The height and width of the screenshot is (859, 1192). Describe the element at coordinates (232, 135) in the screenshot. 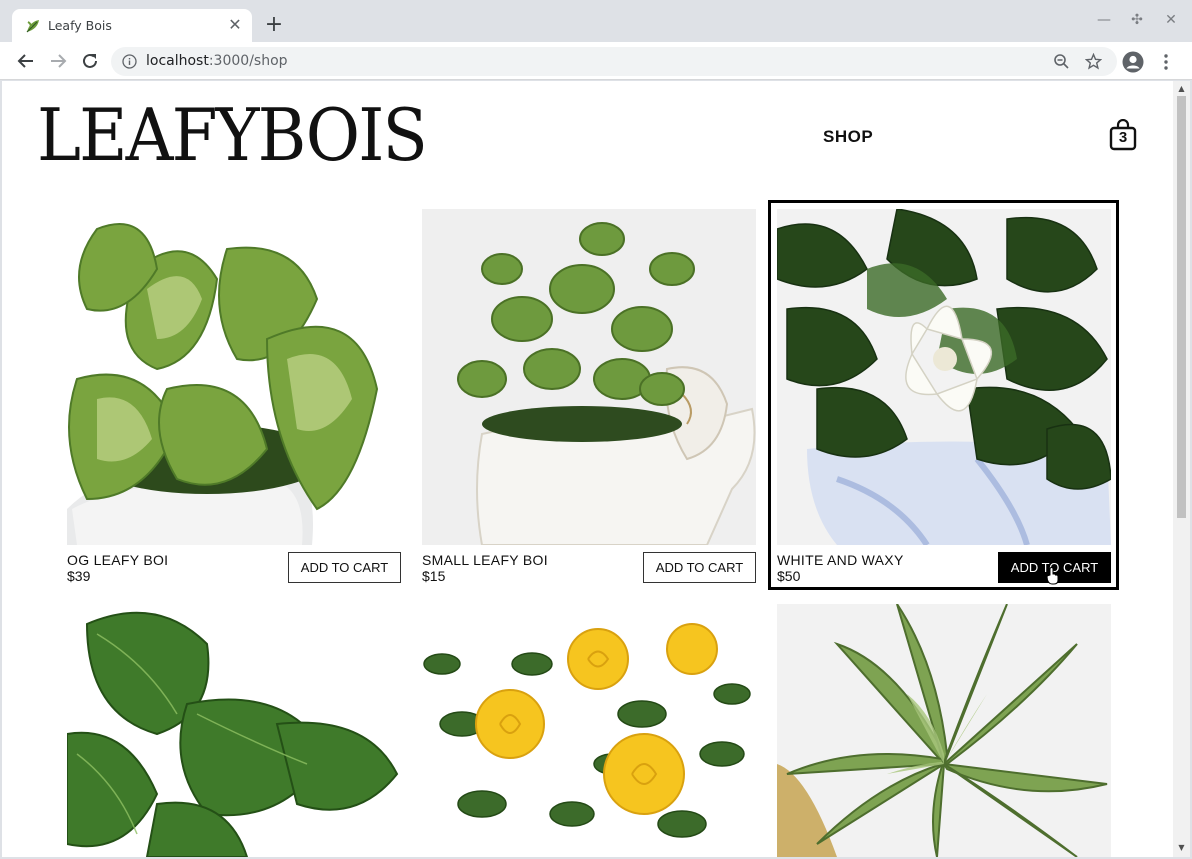

I see `site-logo: LEAFYBOIS` at that location.